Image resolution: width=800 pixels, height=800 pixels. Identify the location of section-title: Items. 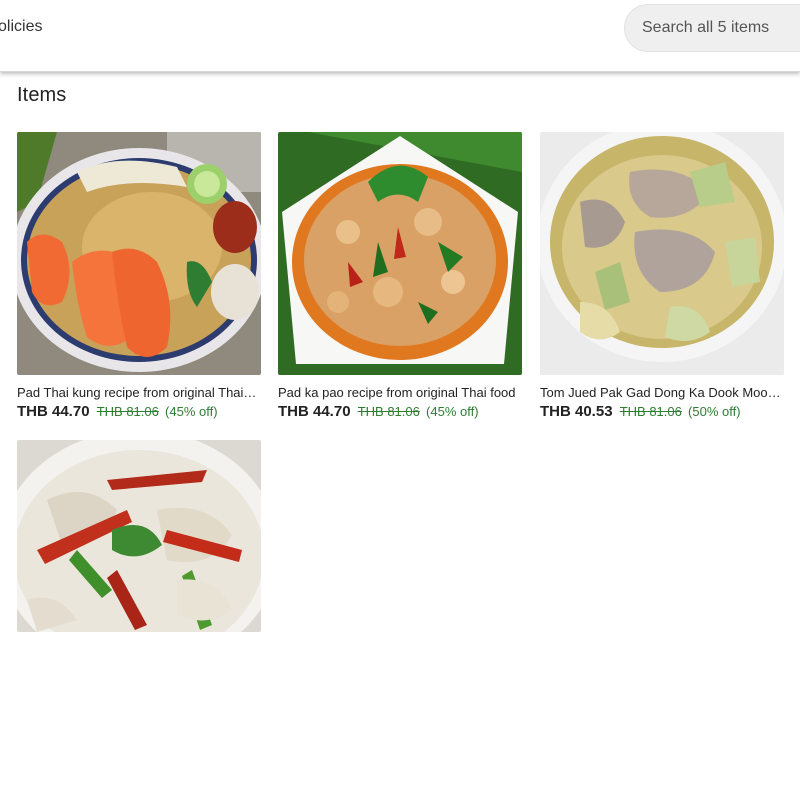
(42, 95).